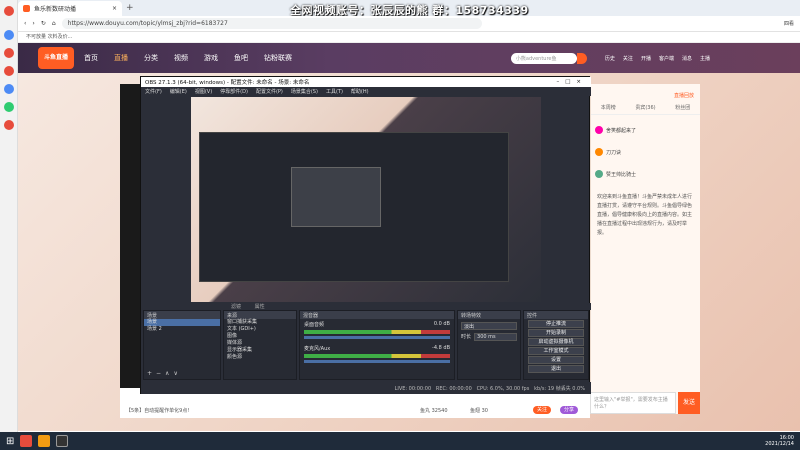 The width and height of the screenshot is (800, 450). Describe the element at coordinates (377, 348) in the screenshot. I see `mixer-track: 麦克风/Aux -4.8 dB` at that location.